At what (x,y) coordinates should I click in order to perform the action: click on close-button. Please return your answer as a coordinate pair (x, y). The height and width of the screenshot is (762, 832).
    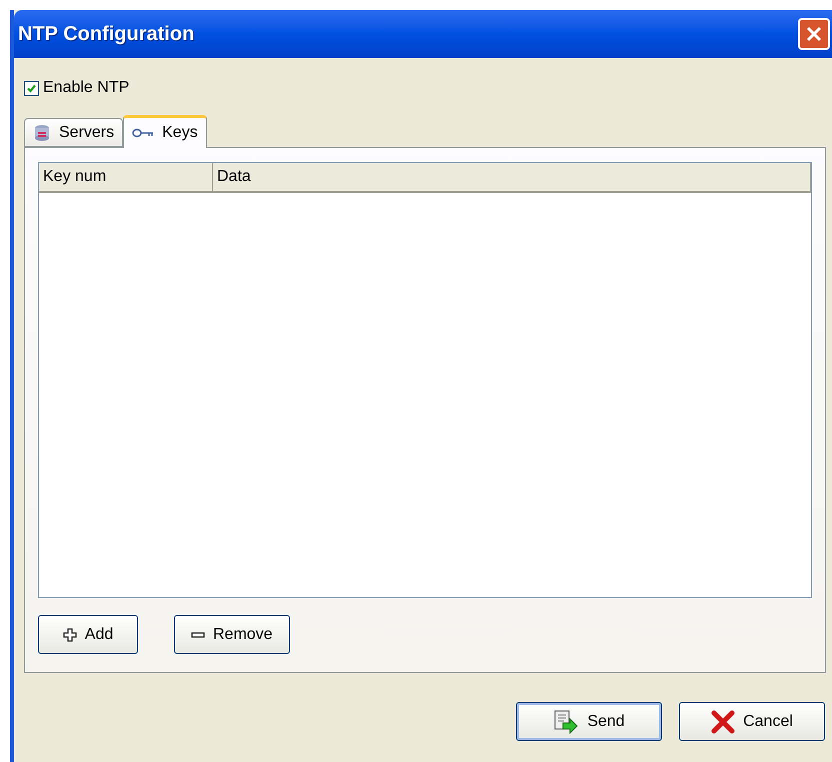
    Looking at the image, I should click on (814, 34).